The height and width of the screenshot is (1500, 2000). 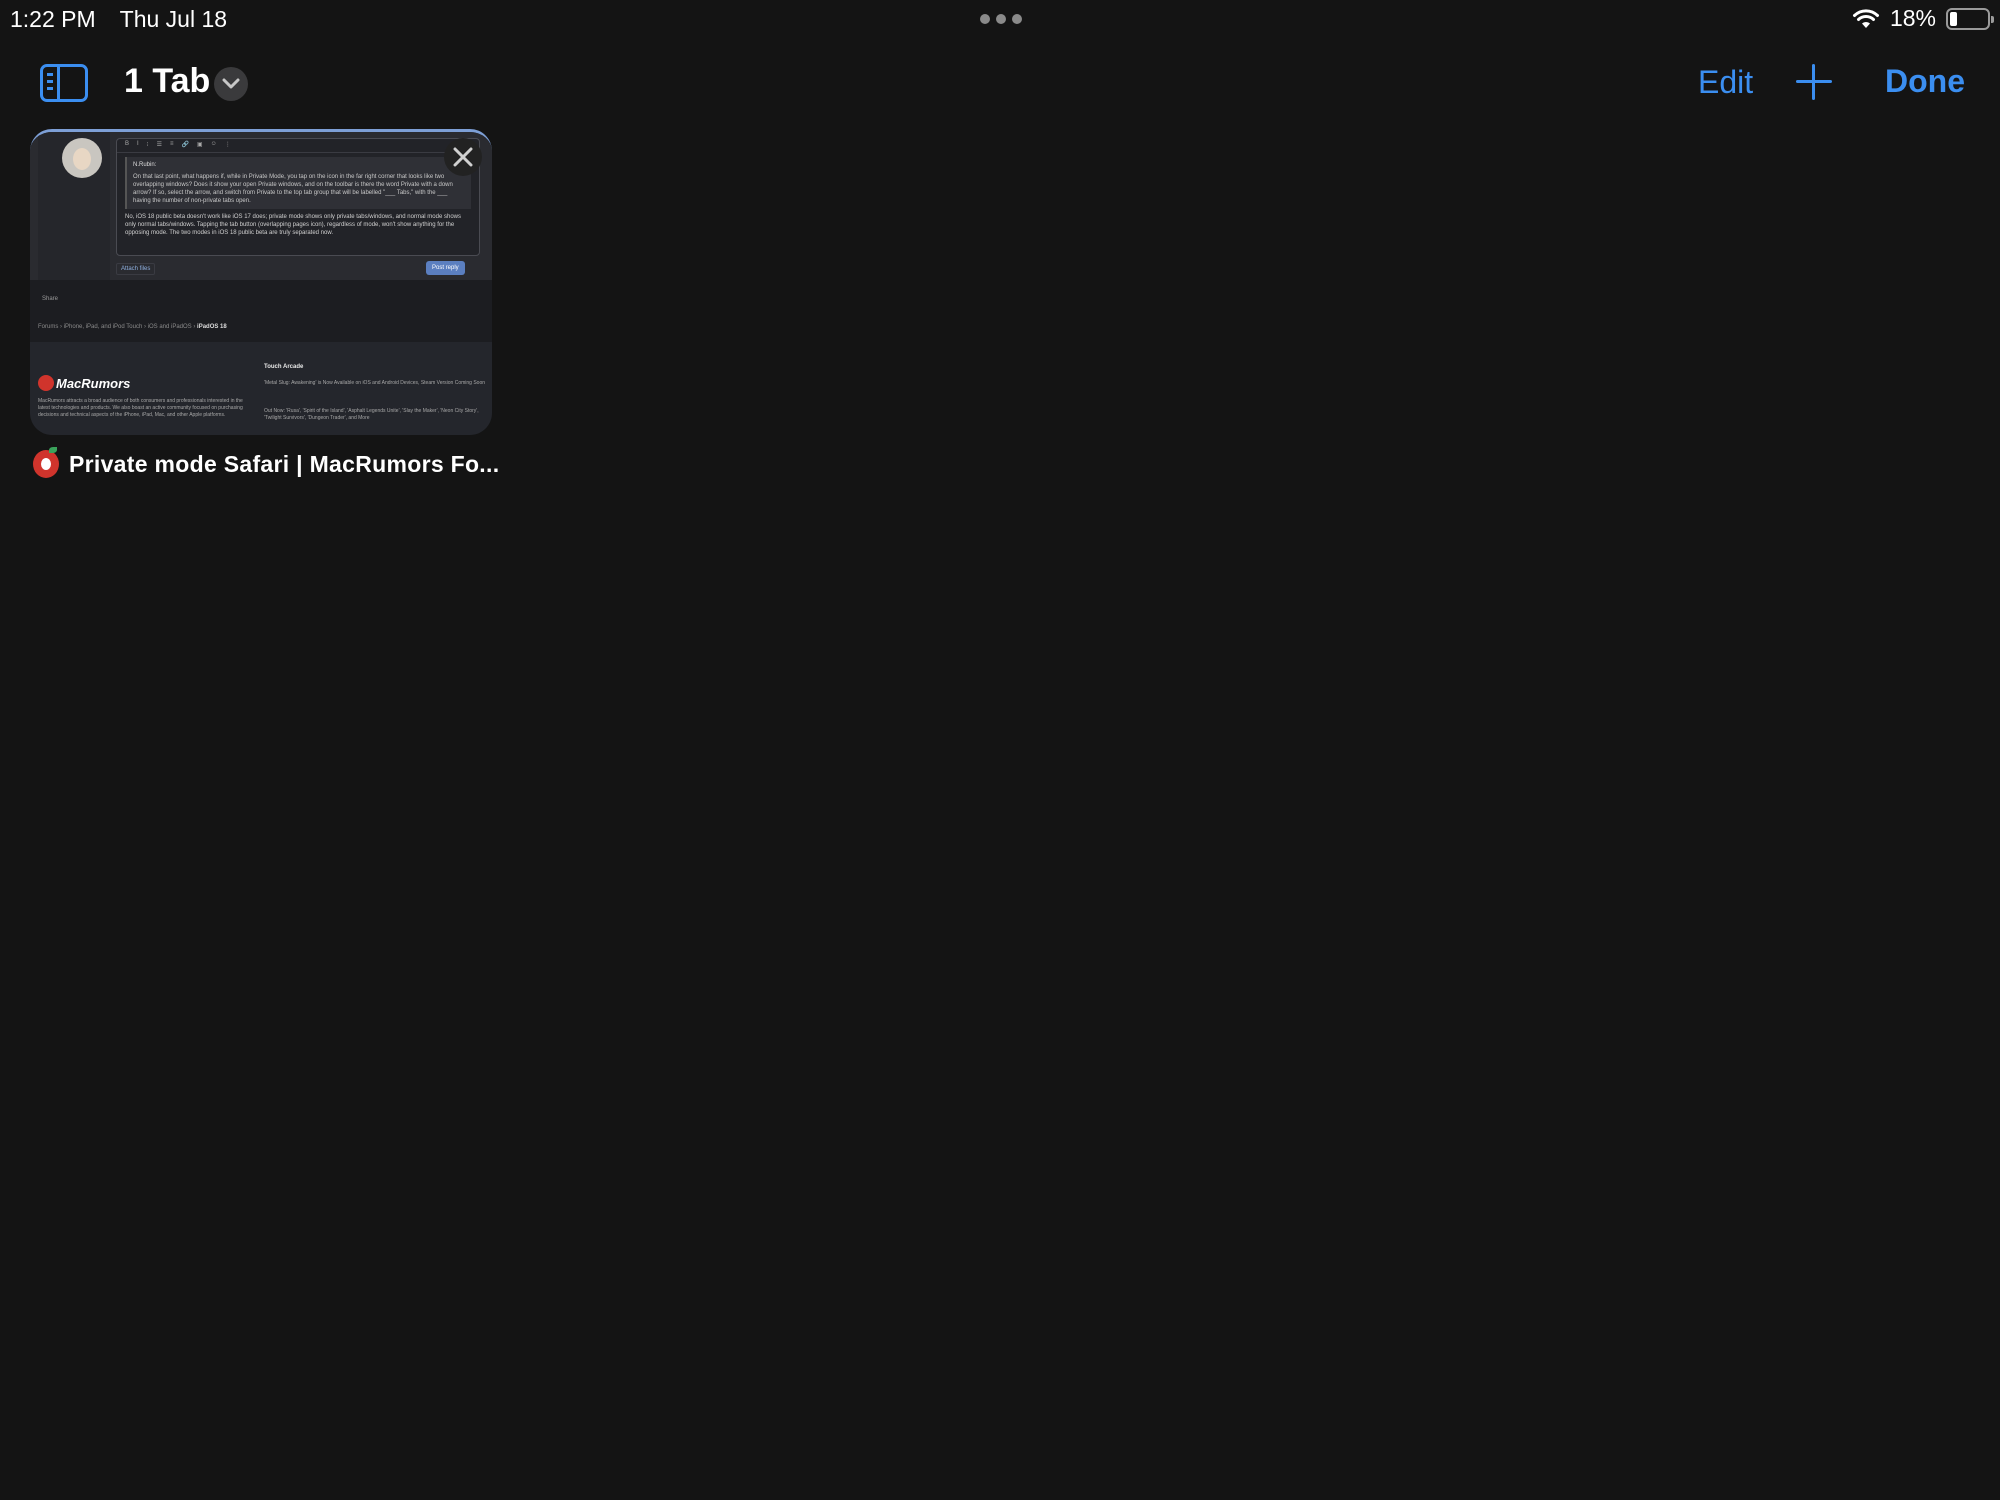 I want to click on status-bar-left: 1:22 PM Thu Jul 18, so click(x=127, y=19).